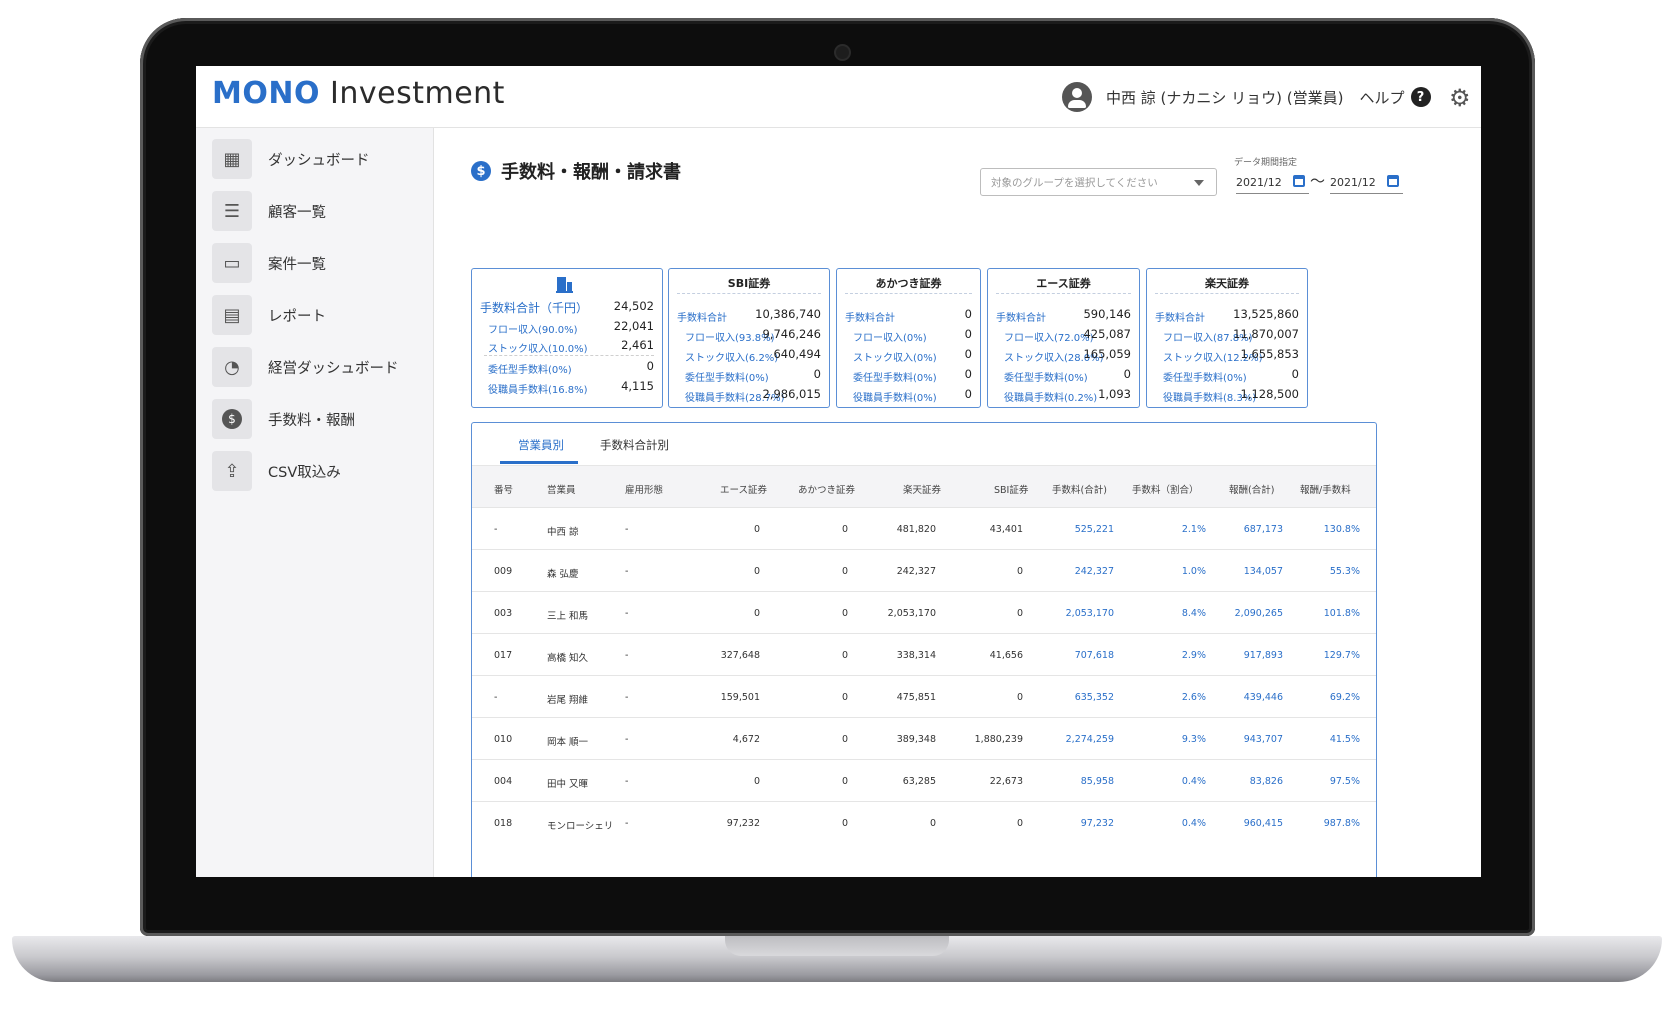 This screenshot has height=1010, width=1672. Describe the element at coordinates (1460, 98) in the screenshot. I see `gear-icon: ⚙` at that location.